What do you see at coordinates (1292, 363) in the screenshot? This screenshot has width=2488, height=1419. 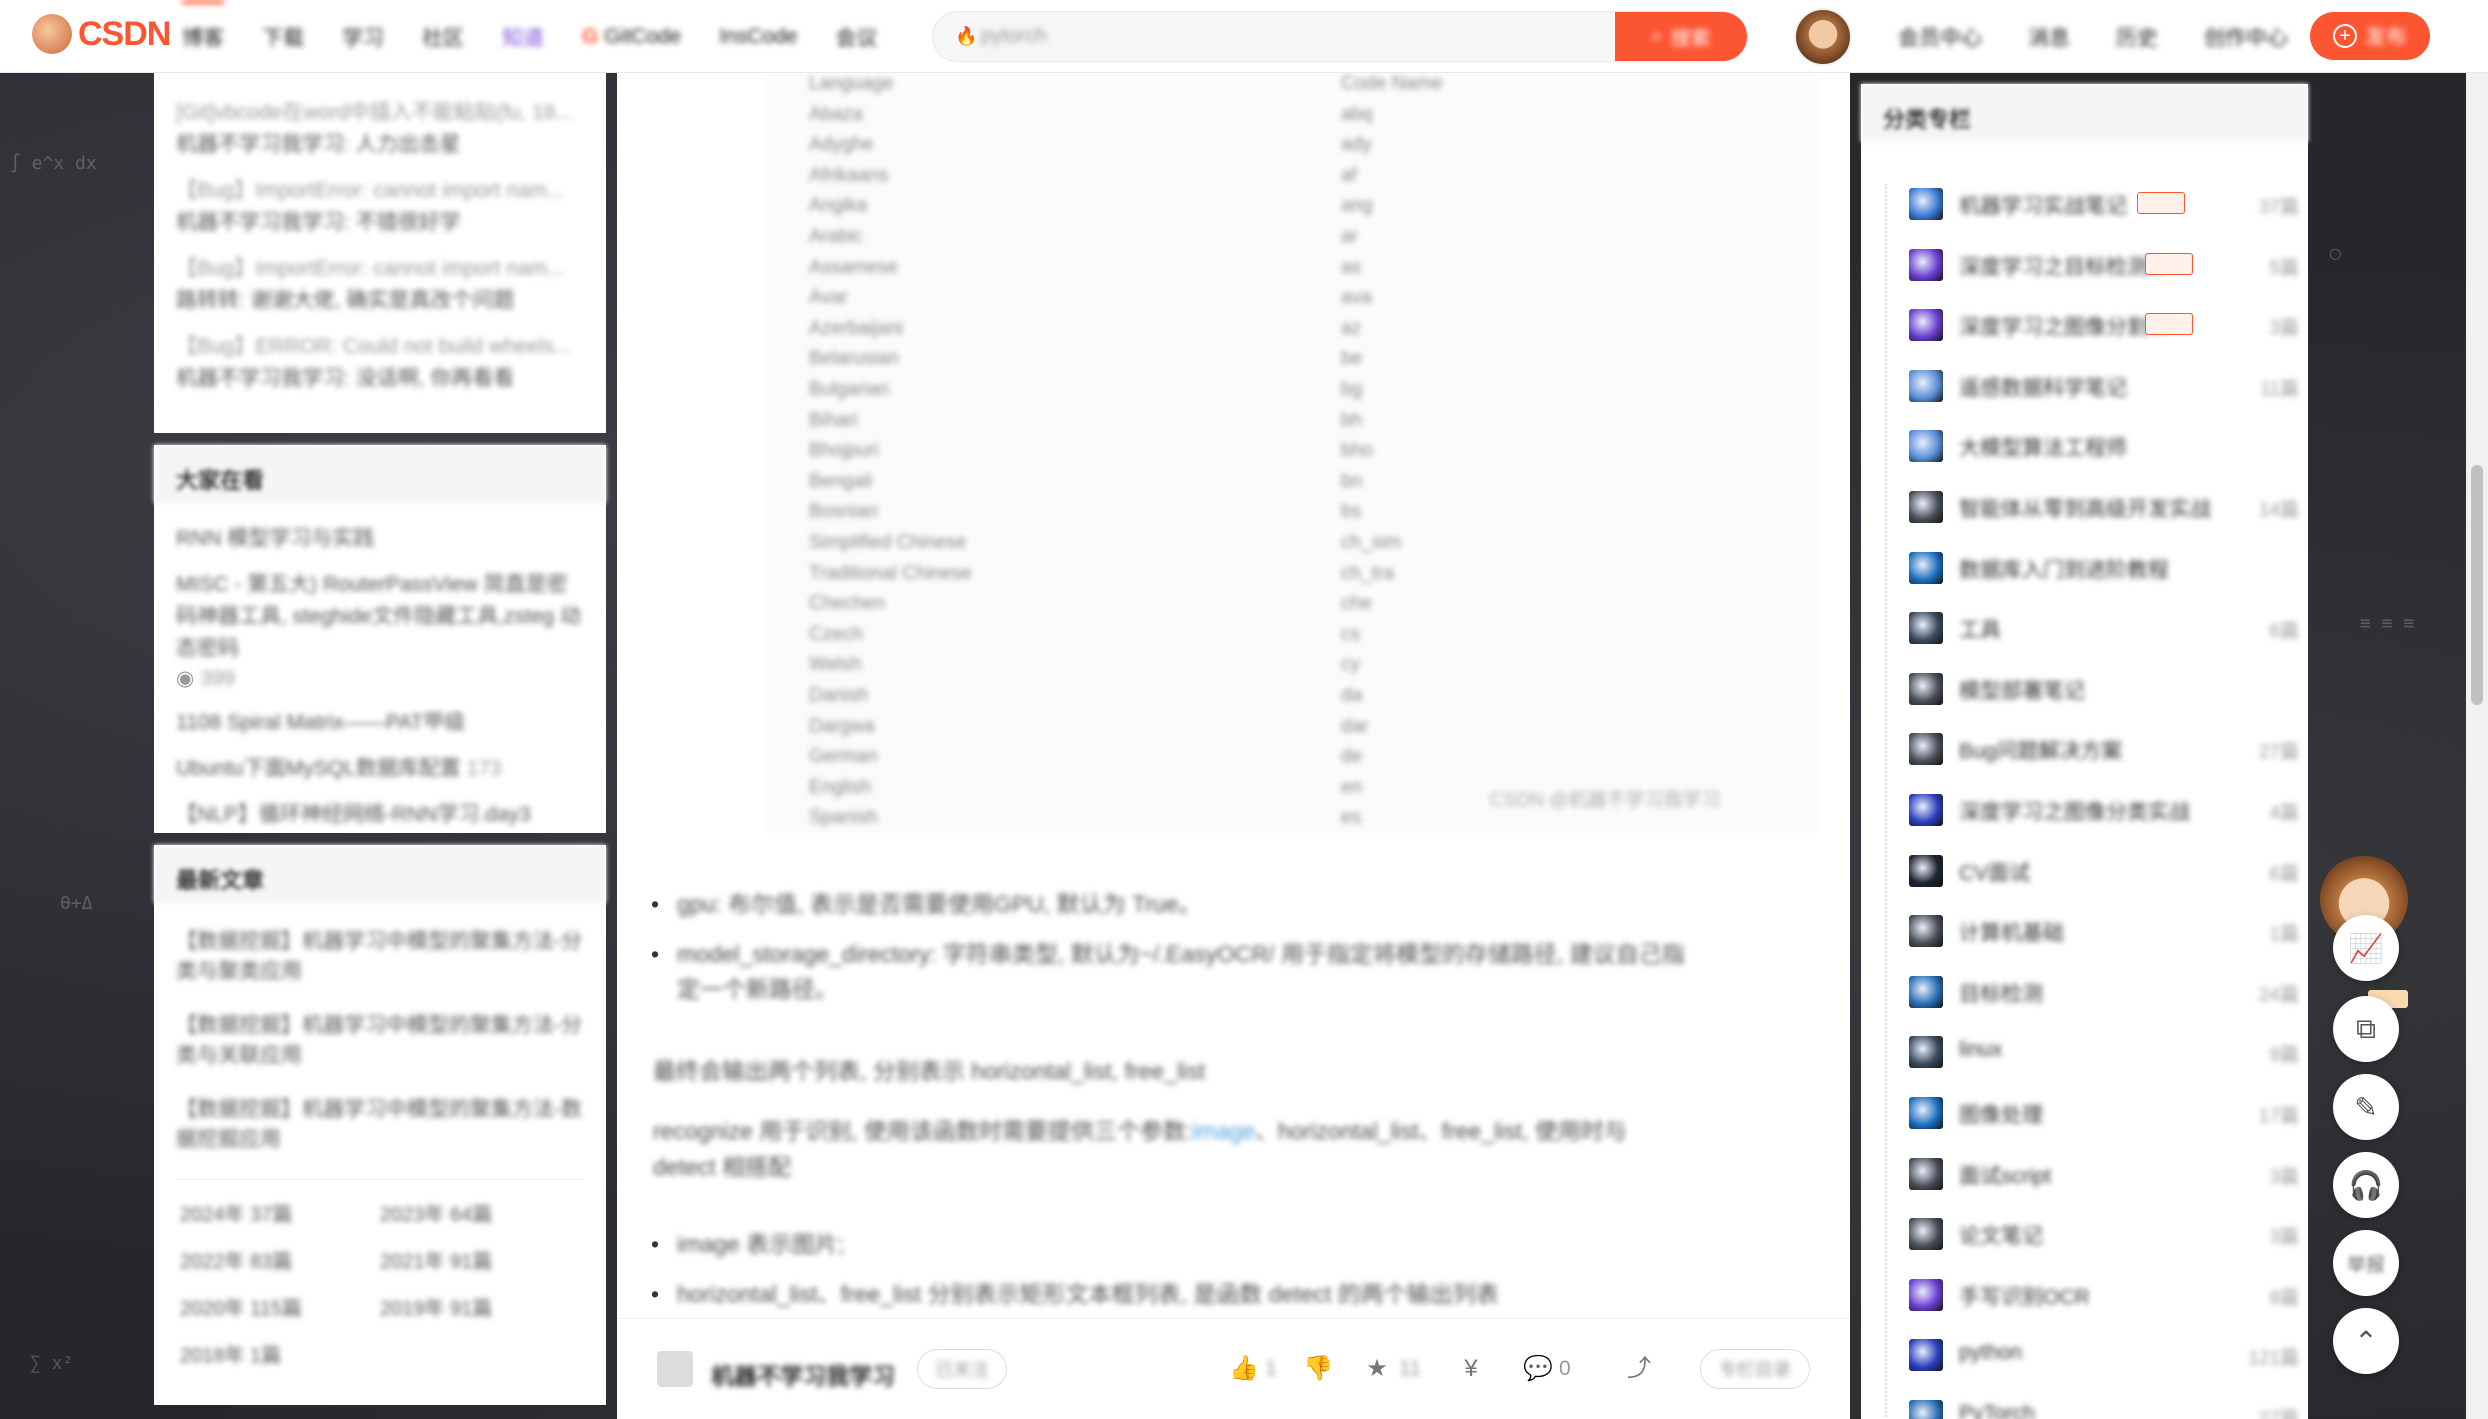 I see `table-row: Belarusian be` at bounding box center [1292, 363].